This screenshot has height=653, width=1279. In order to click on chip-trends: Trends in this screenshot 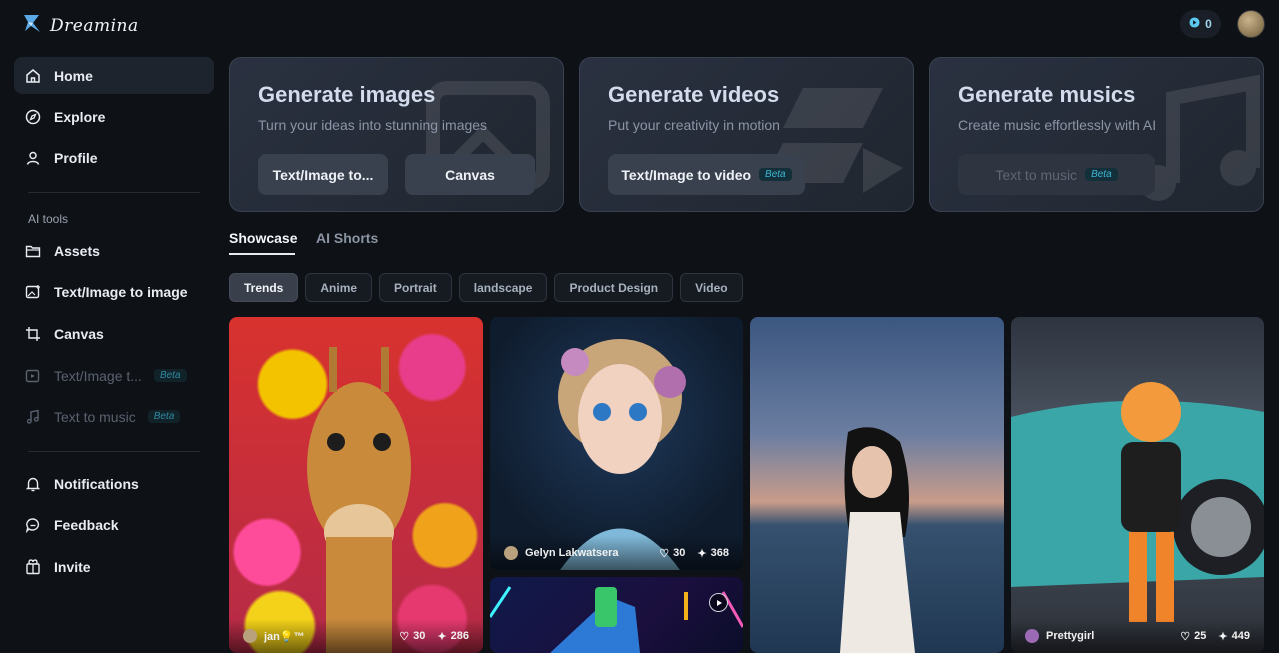, I will do `click(264, 287)`.